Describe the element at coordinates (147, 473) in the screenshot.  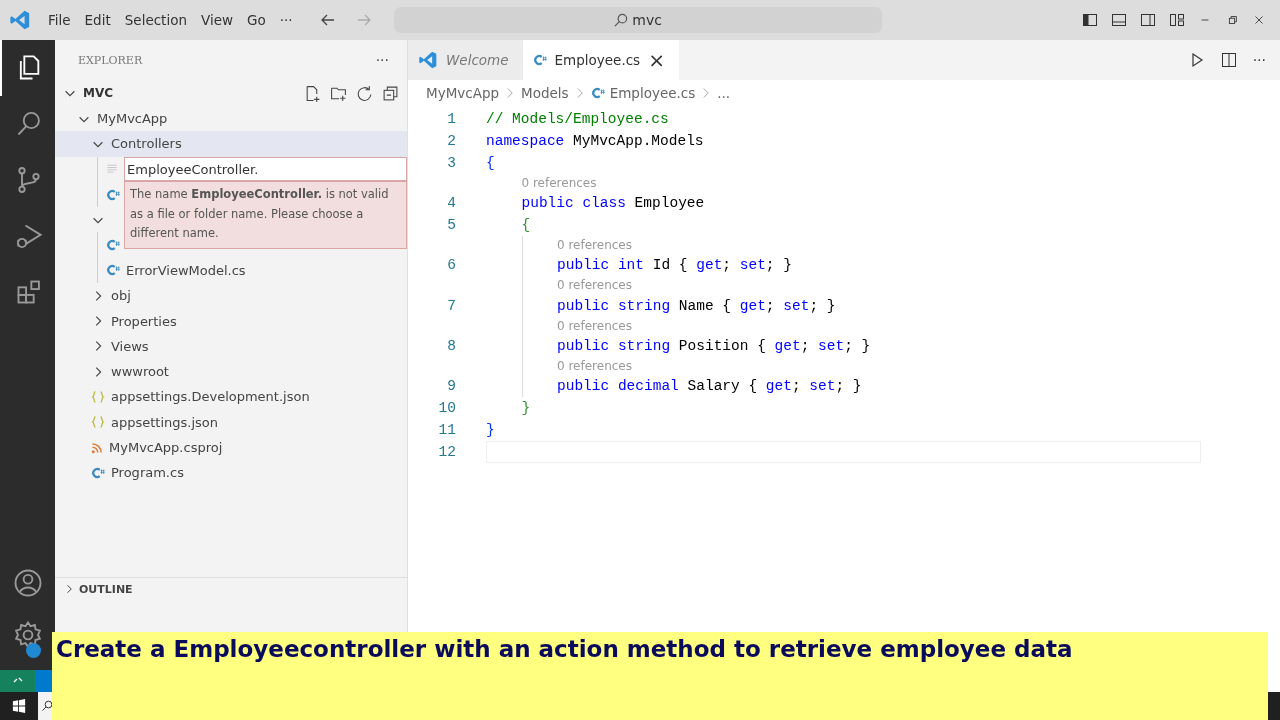
I see `tree-item: Program.cs` at that location.